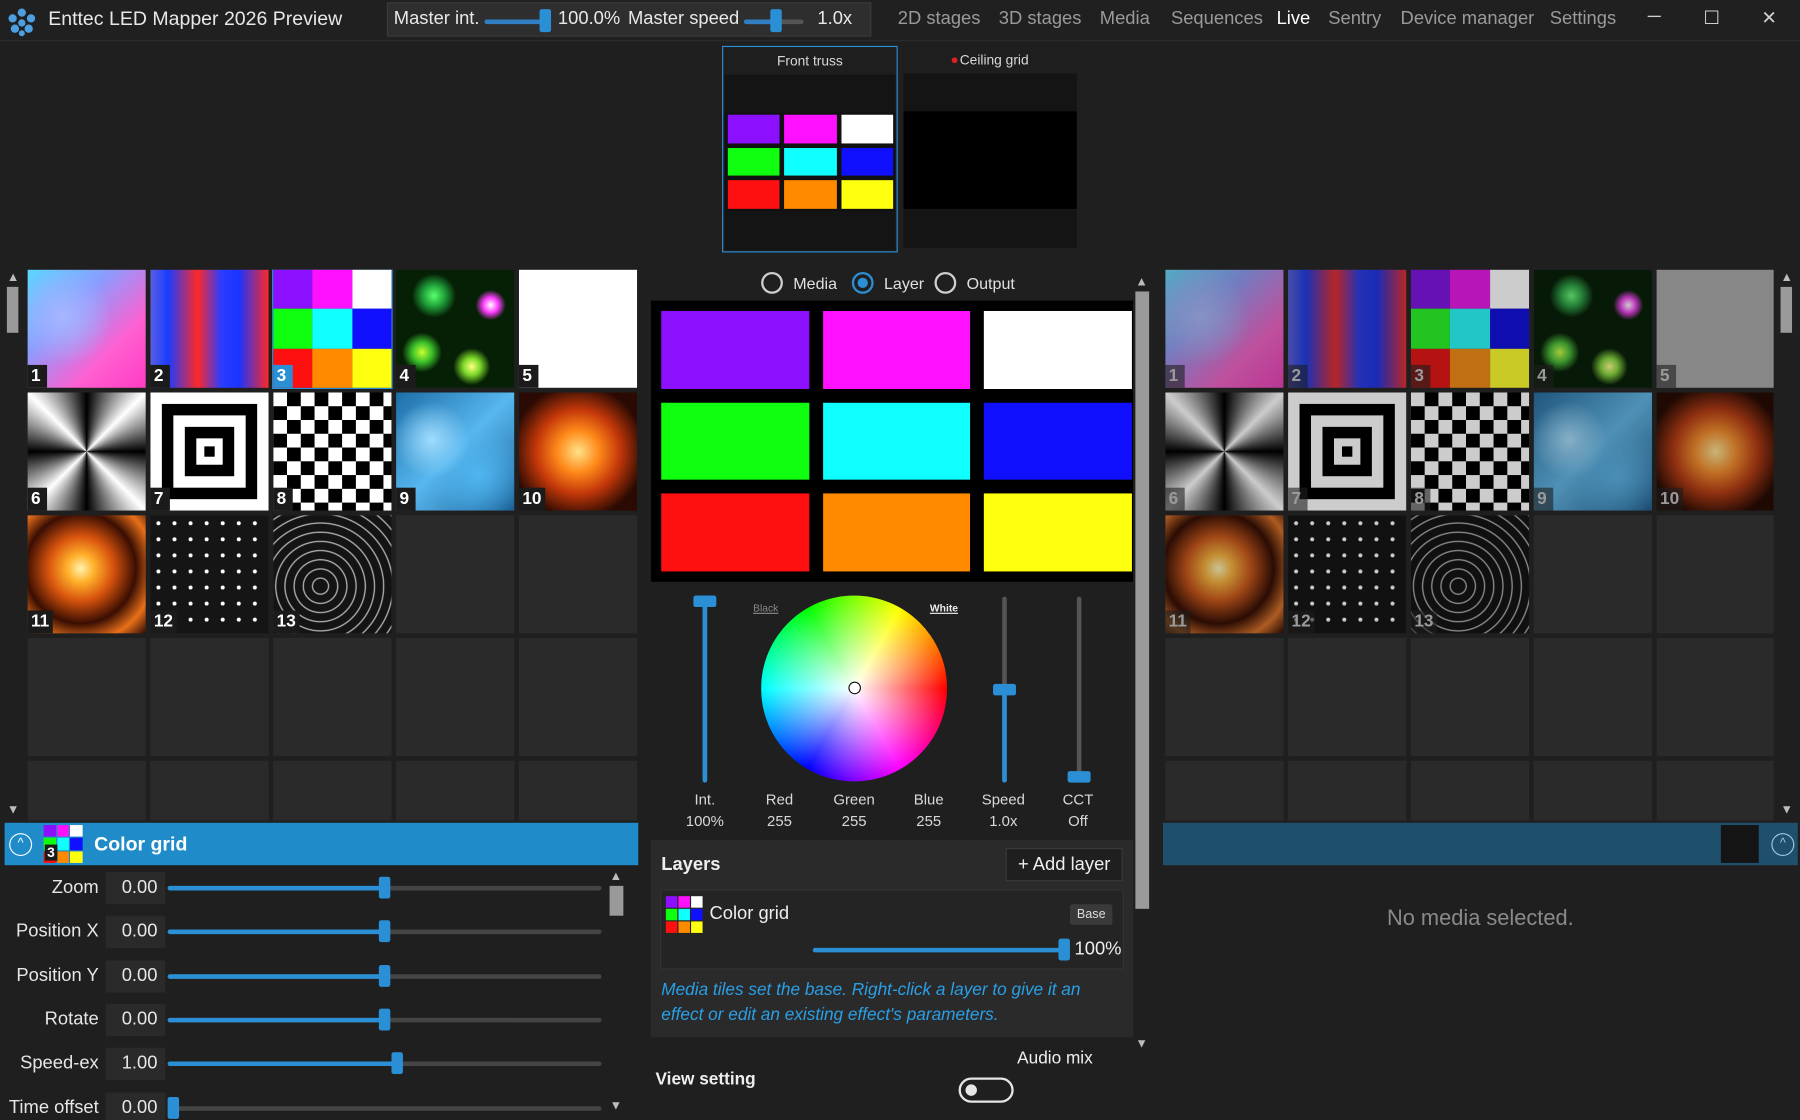 The height and width of the screenshot is (1120, 1800). What do you see at coordinates (810, 149) in the screenshot?
I see `stage-preview-front-truss: Front truss` at bounding box center [810, 149].